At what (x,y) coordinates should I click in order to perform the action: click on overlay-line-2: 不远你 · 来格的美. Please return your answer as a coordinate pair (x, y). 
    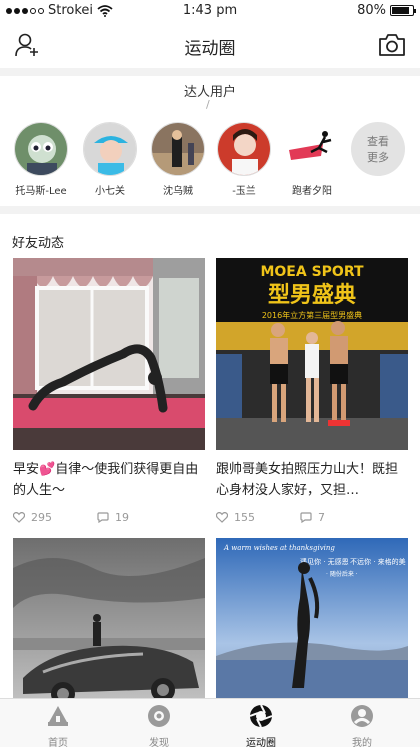
    Looking at the image, I should click on (378, 561).